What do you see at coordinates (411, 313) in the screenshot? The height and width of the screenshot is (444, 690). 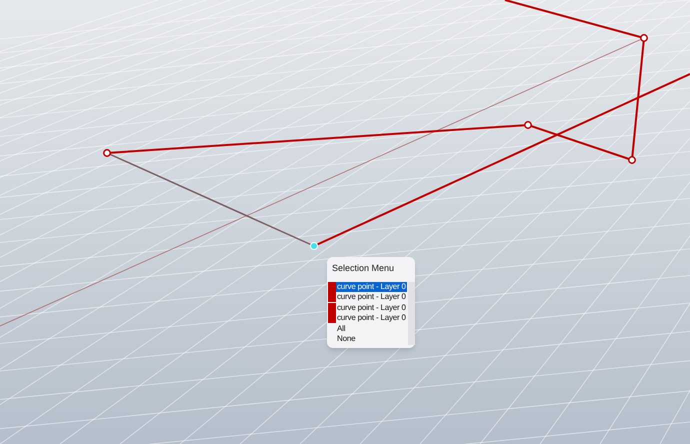 I see `scrollbar` at bounding box center [411, 313].